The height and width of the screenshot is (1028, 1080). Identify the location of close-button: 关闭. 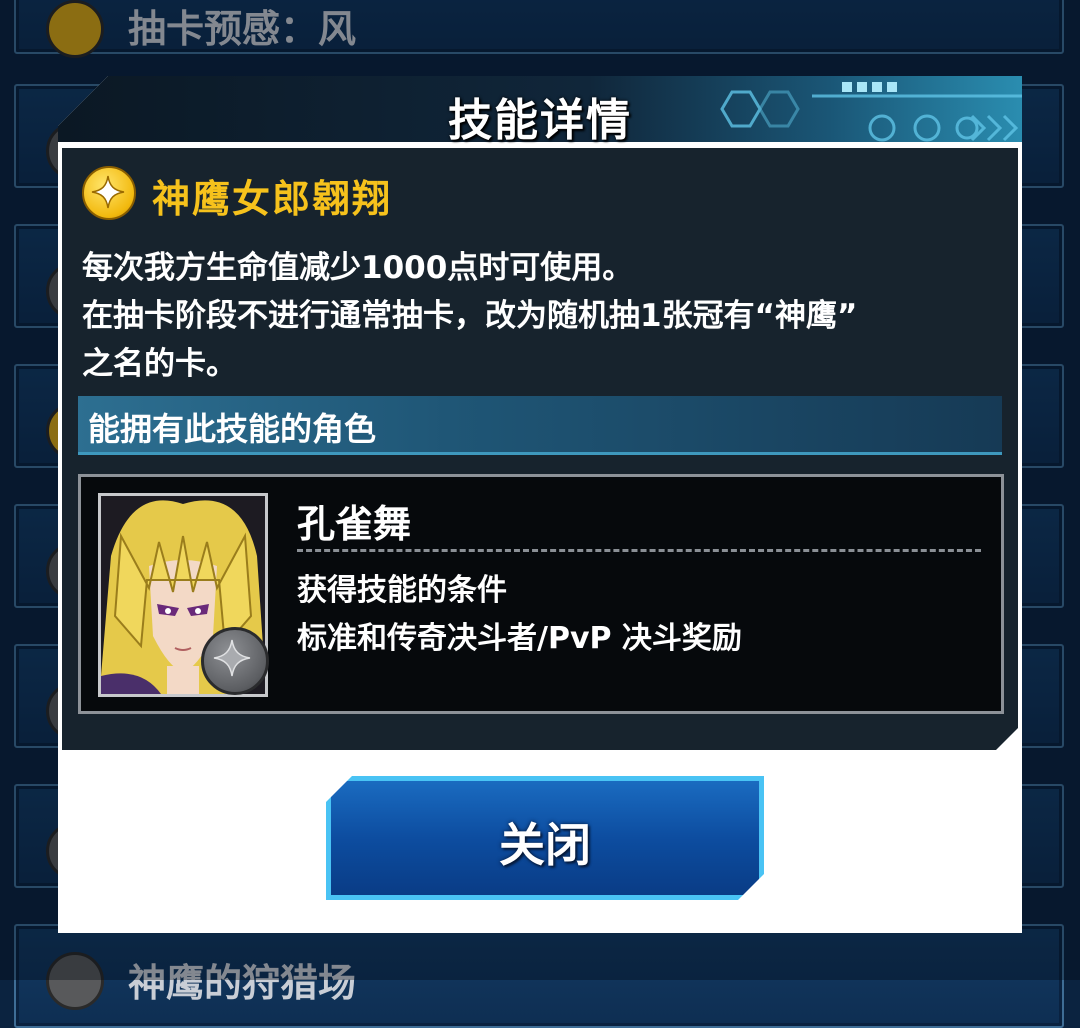
(545, 838).